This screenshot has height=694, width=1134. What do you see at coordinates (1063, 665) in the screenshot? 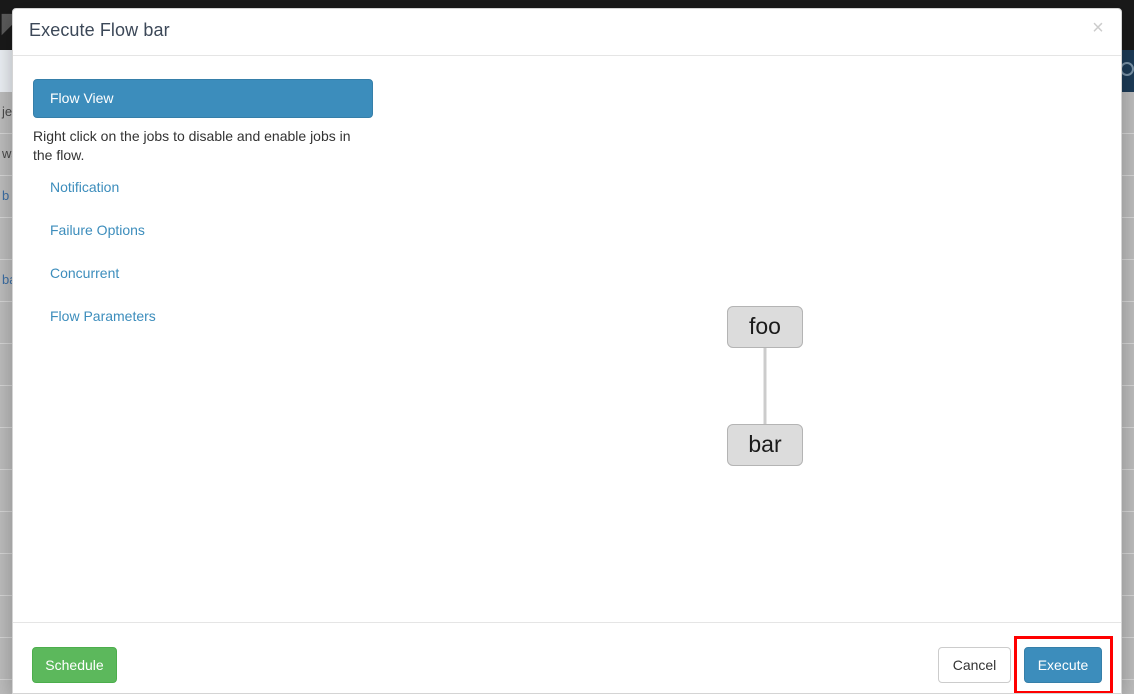
I see `execute-button: Execute` at bounding box center [1063, 665].